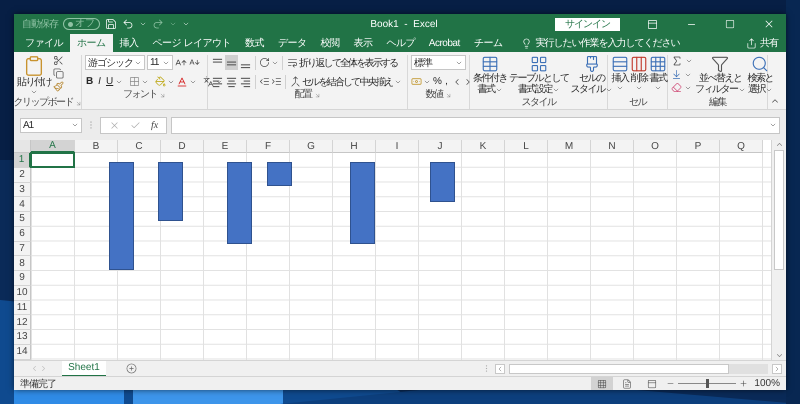  I want to click on font-name-field: 游ゴシック, so click(115, 62).